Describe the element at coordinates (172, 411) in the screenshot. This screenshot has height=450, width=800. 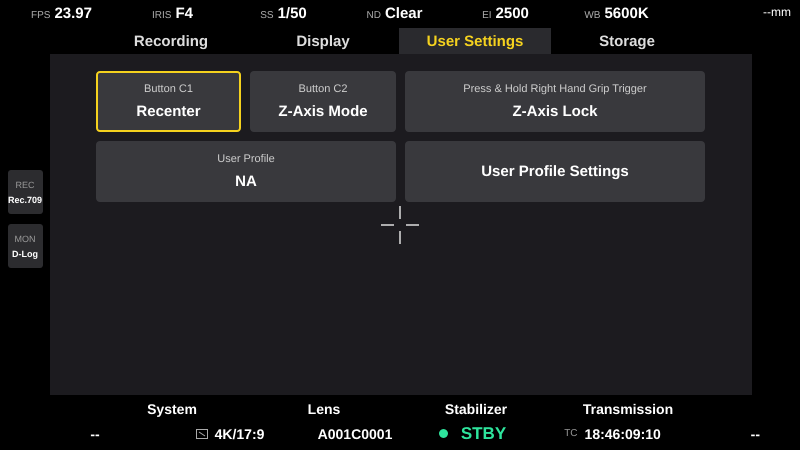
I see `section-label: System` at that location.